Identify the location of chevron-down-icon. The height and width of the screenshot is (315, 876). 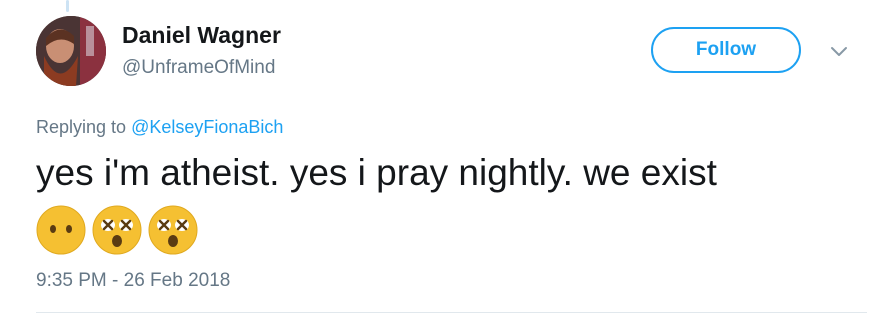
(839, 51).